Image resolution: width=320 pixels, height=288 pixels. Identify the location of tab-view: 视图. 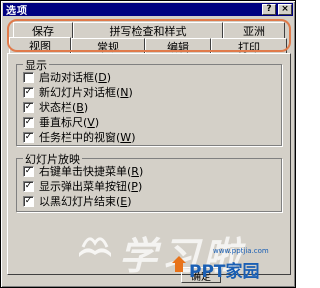
(40, 45).